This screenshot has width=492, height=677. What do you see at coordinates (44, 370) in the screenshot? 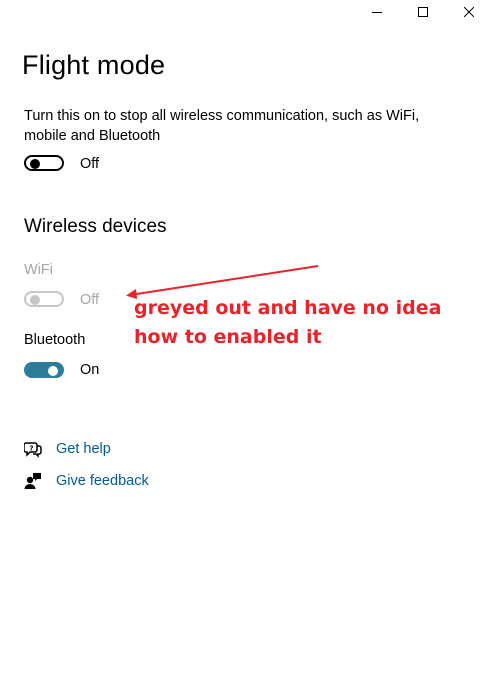
I see `bluetooth-toggle` at bounding box center [44, 370].